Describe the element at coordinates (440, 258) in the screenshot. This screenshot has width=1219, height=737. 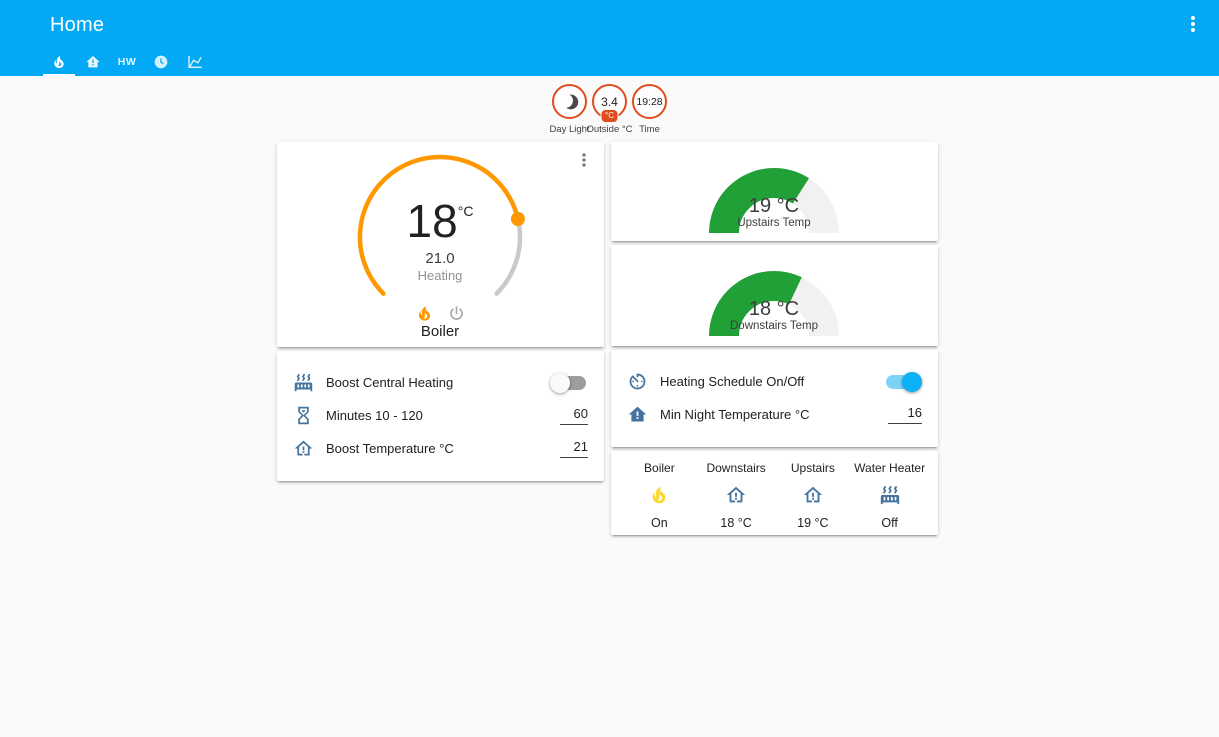
I see `target-temperature: 21.0` at that location.